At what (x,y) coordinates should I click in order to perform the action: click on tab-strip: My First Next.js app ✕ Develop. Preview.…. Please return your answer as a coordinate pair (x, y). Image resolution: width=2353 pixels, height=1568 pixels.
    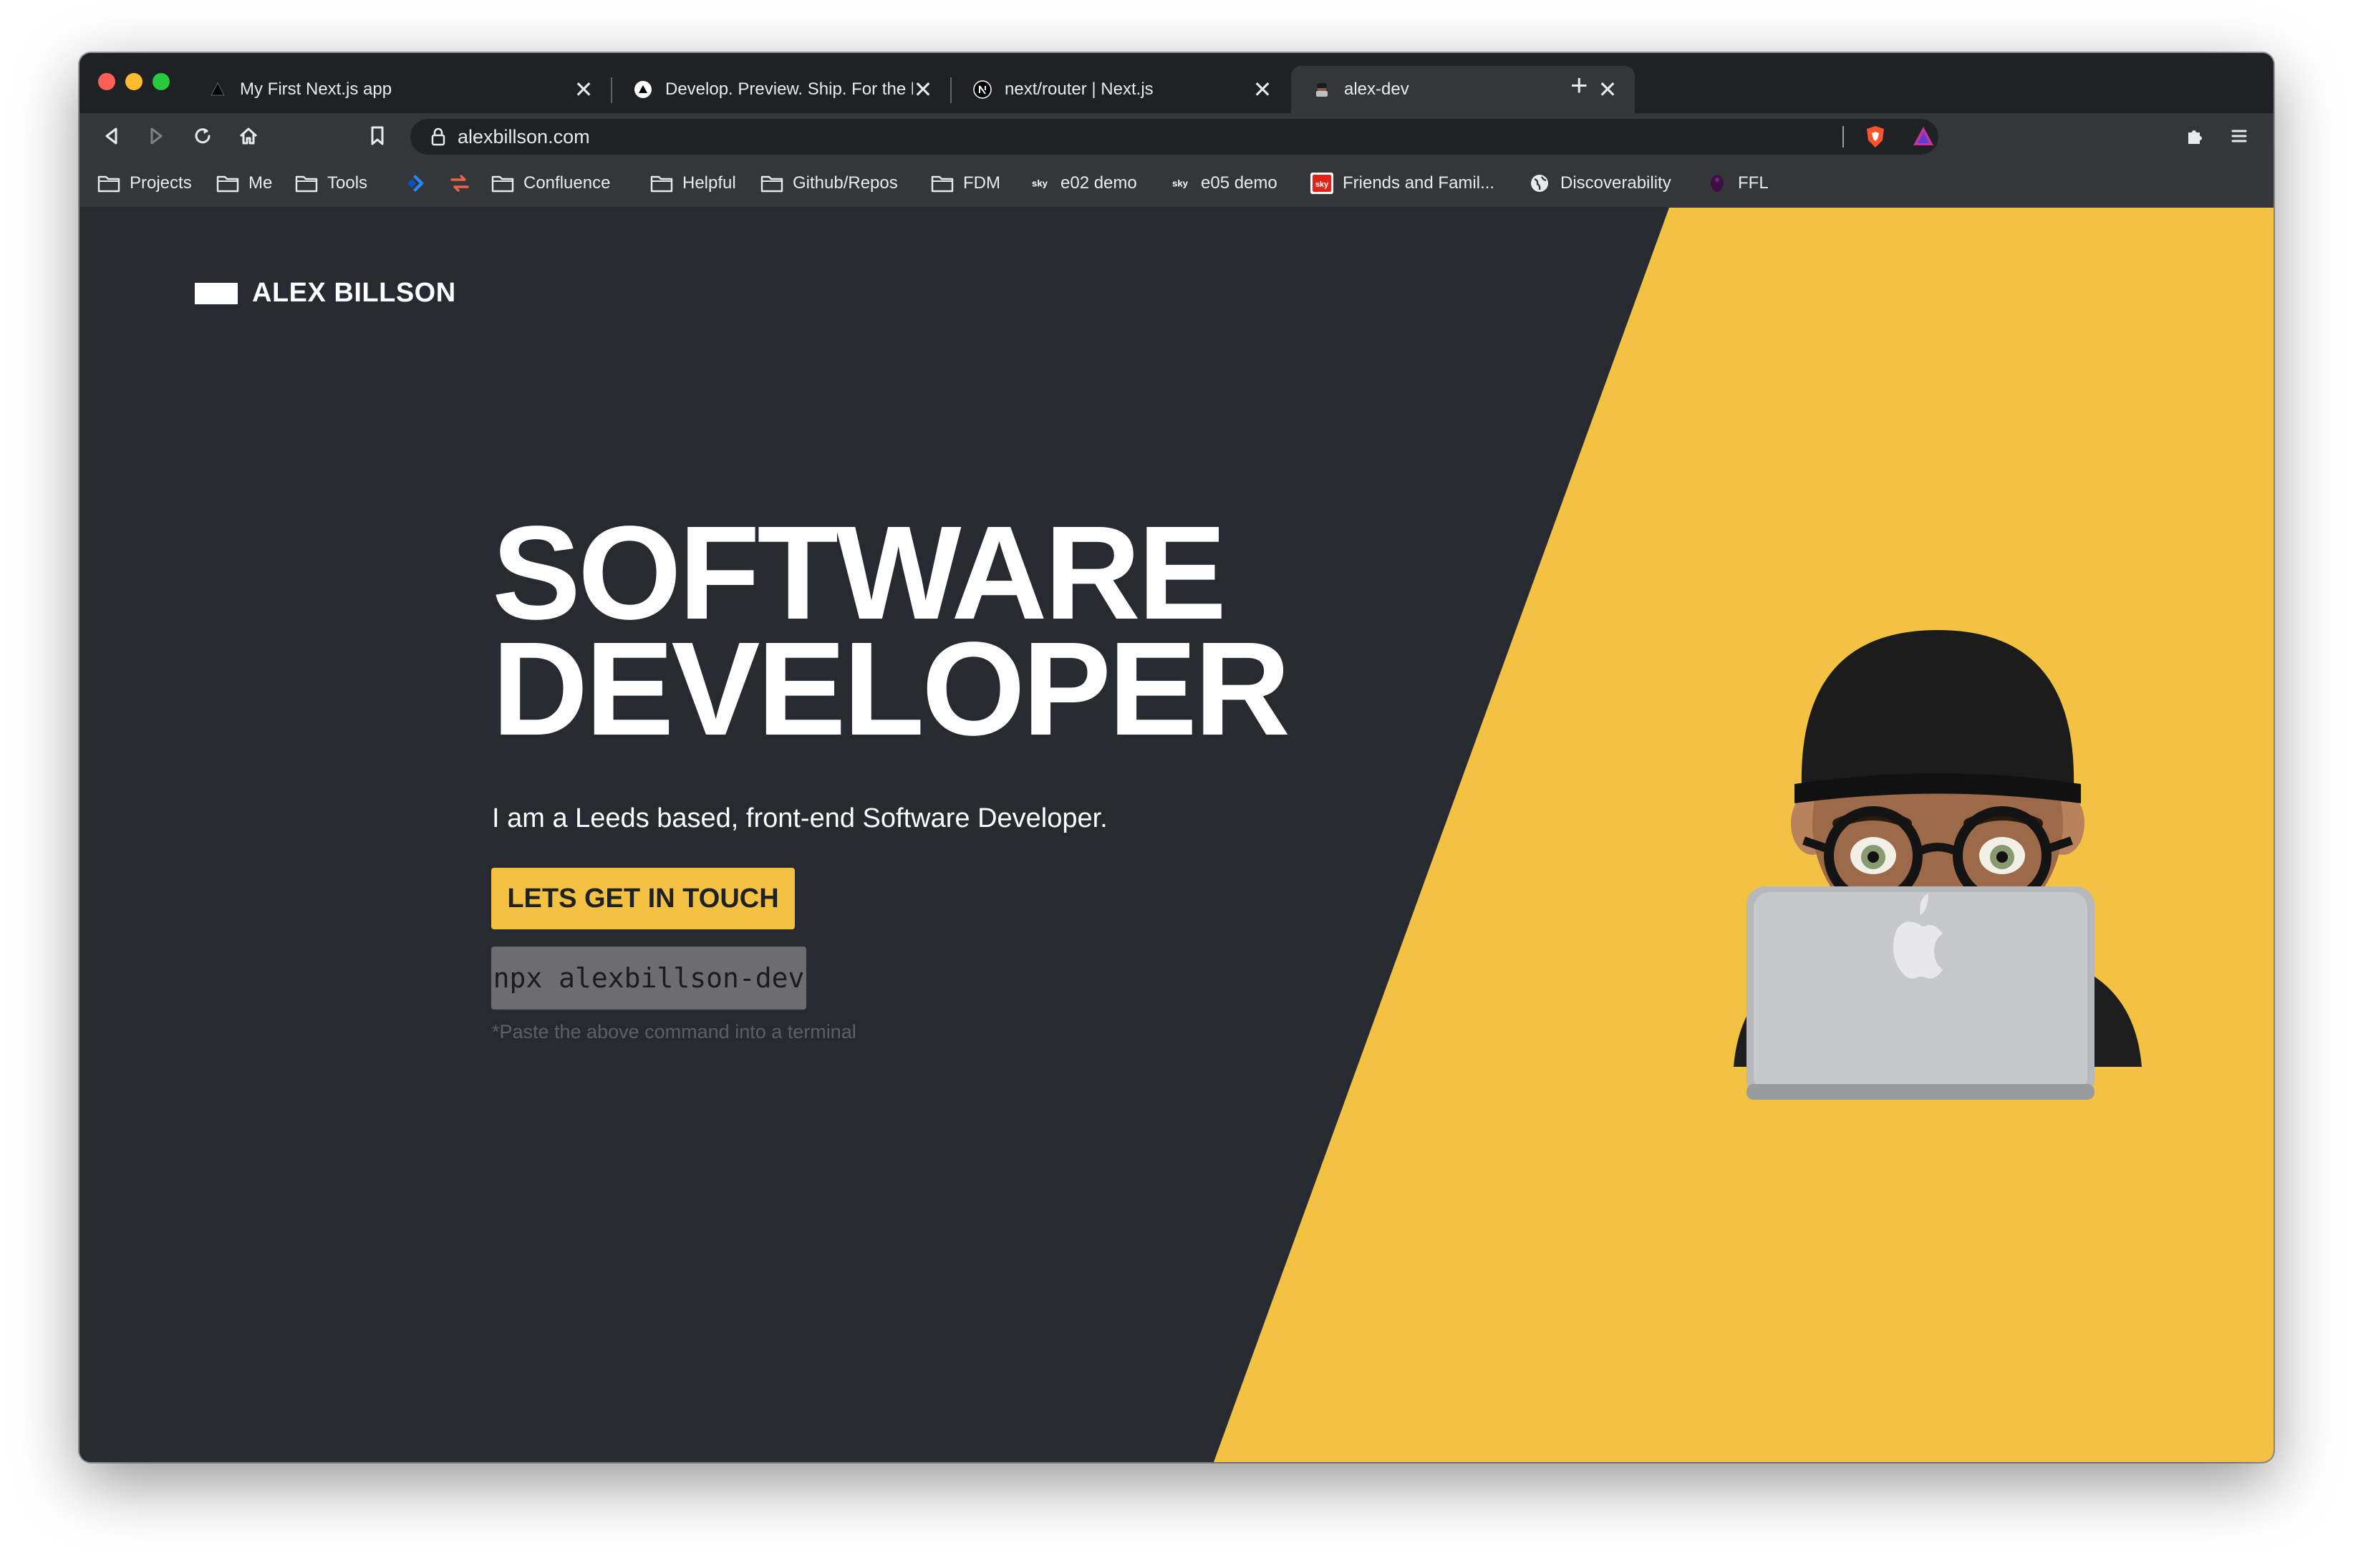
    Looking at the image, I should click on (1176, 83).